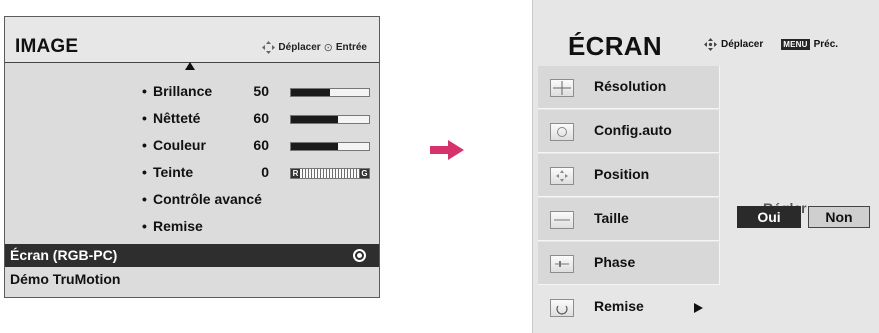 The width and height of the screenshot is (879, 333). I want to click on transition-arrow-icon, so click(447, 150).